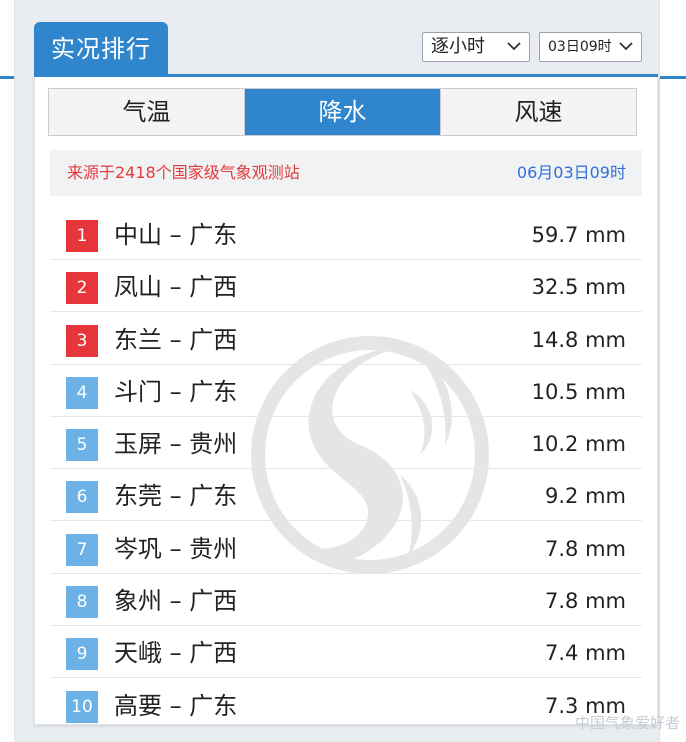 Image resolution: width=686 pixels, height=742 pixels. I want to click on ranking-row: 10 高要 – 广东 7.3 mm, so click(346, 705).